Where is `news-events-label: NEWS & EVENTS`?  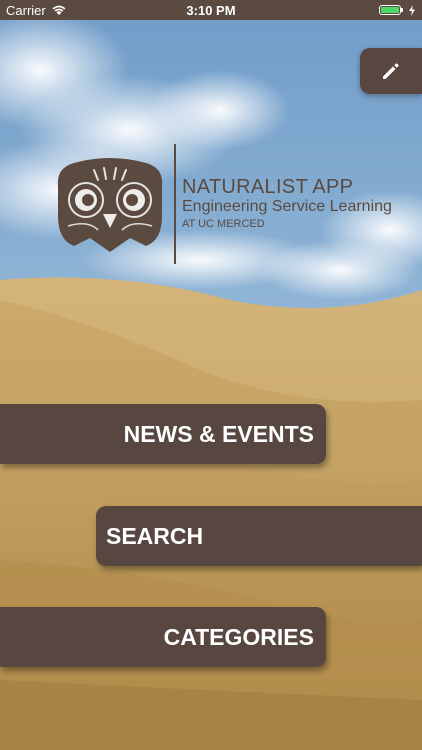 news-events-label: NEWS & EVENTS is located at coordinates (218, 433).